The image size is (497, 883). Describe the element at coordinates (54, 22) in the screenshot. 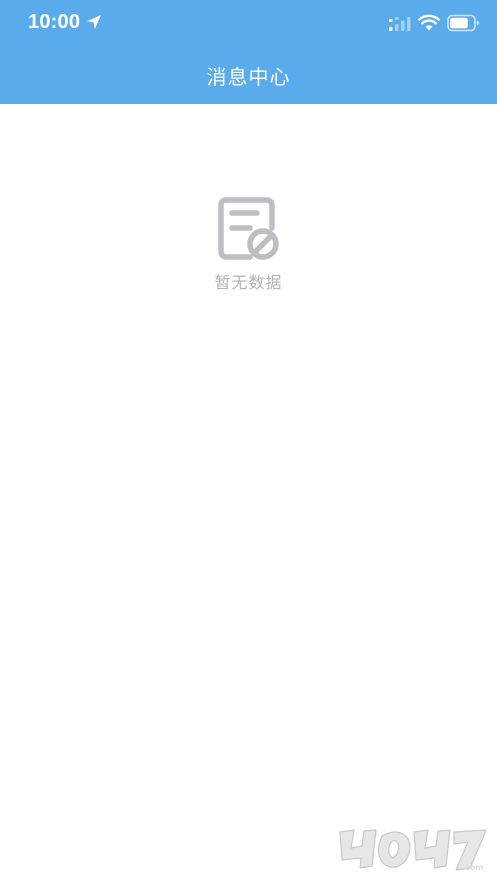

I see `status-time: 10:00` at that location.